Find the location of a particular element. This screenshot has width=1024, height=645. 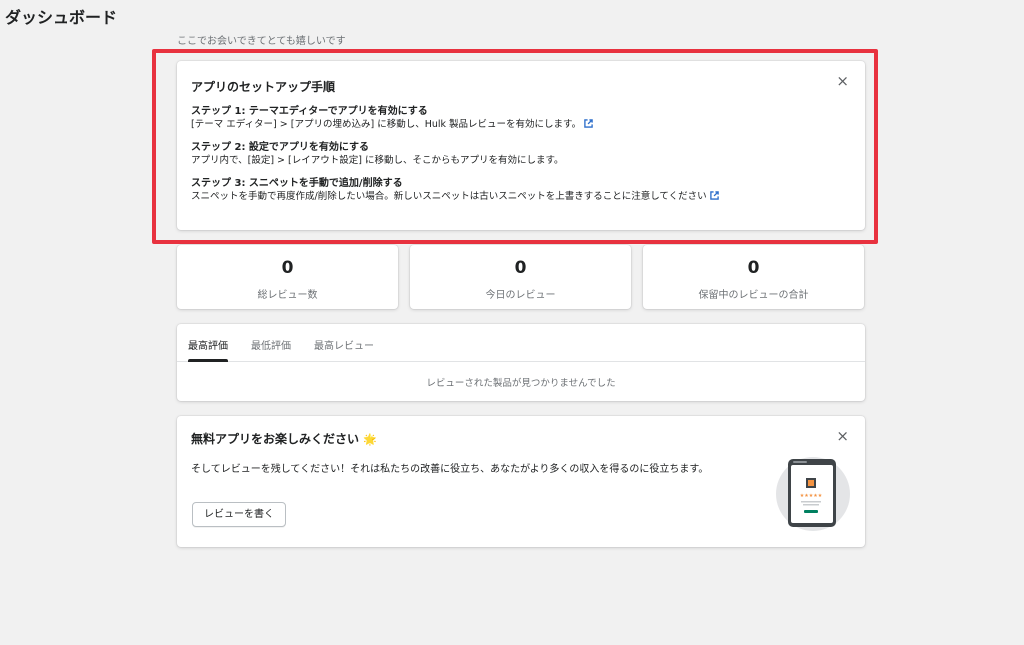

stat-total-reviews: 0 総レビュー数 is located at coordinates (287, 277).